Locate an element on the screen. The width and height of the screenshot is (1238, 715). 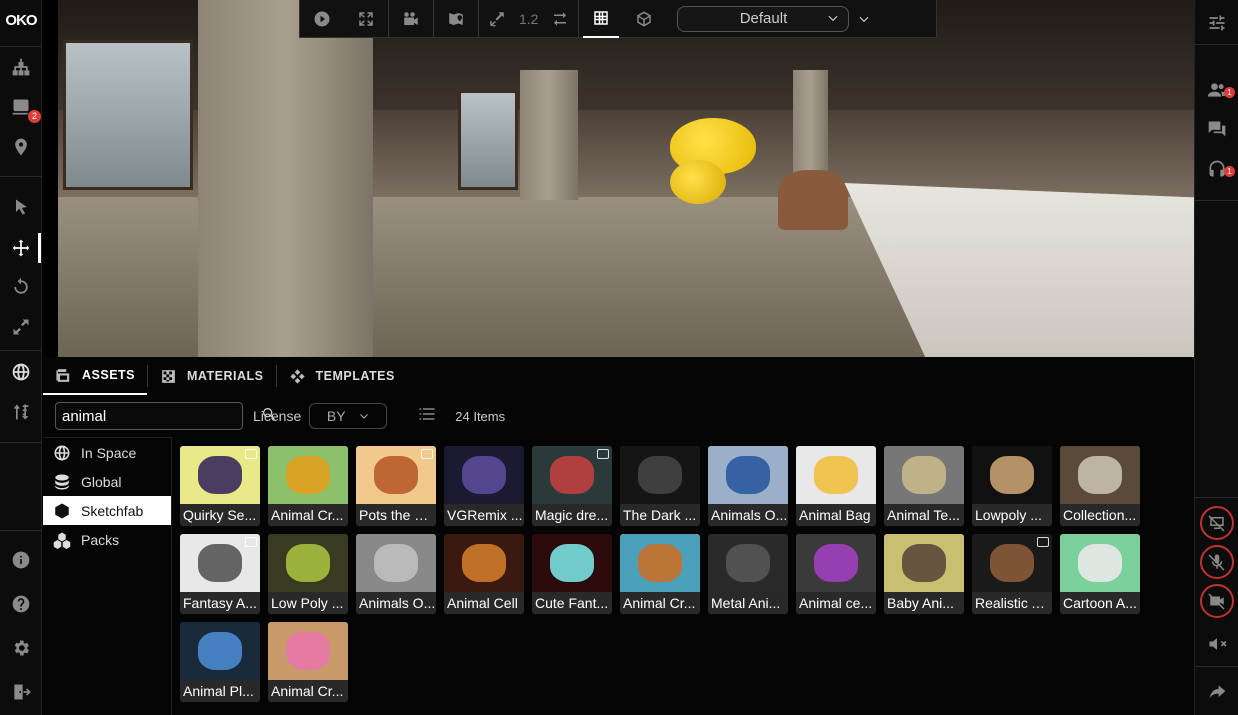
scene-chair is located at coordinates (813, 200).